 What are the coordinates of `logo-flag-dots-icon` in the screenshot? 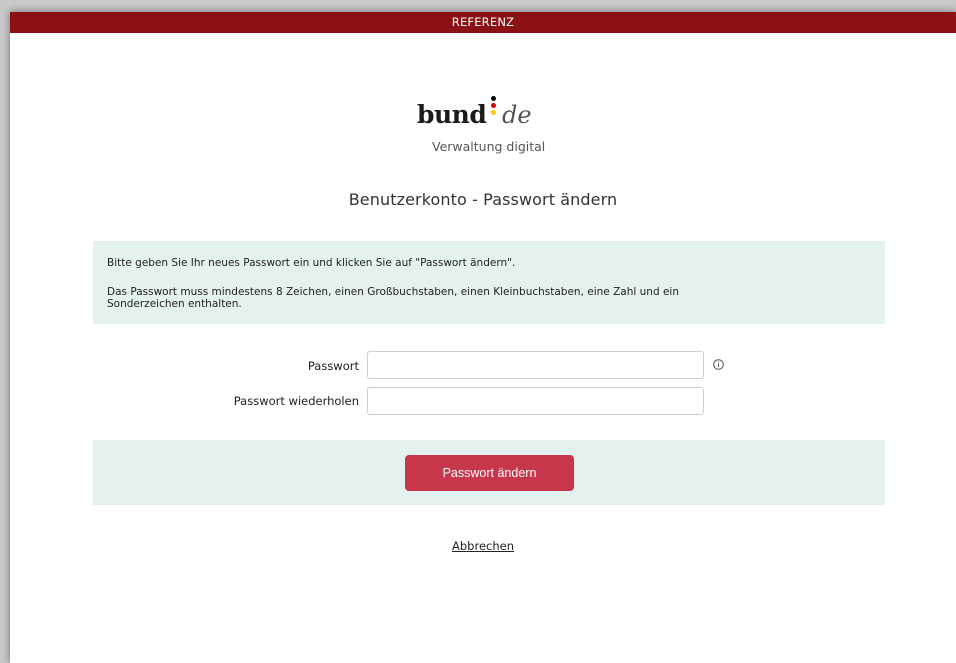 It's located at (494, 107).